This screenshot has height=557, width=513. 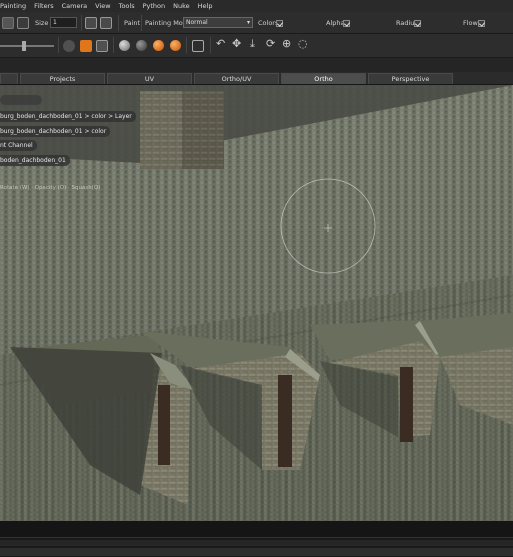 I want to click on flow-checkbox, so click(x=481, y=23).